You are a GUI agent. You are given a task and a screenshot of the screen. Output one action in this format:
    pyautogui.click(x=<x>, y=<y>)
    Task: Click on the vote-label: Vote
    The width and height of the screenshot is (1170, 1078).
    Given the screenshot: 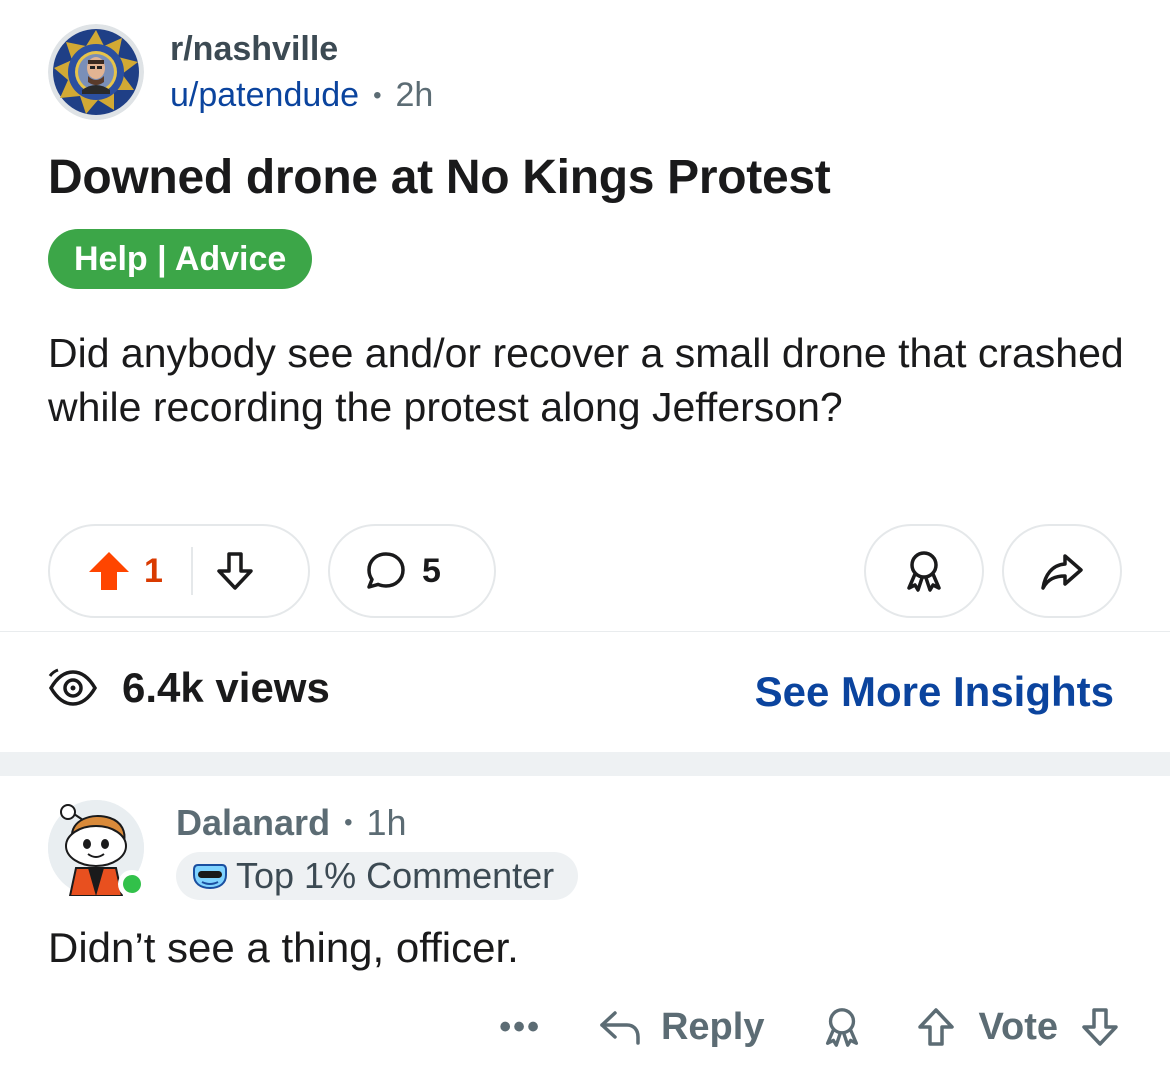 What is the action you would take?
    pyautogui.click(x=1018, y=1026)
    